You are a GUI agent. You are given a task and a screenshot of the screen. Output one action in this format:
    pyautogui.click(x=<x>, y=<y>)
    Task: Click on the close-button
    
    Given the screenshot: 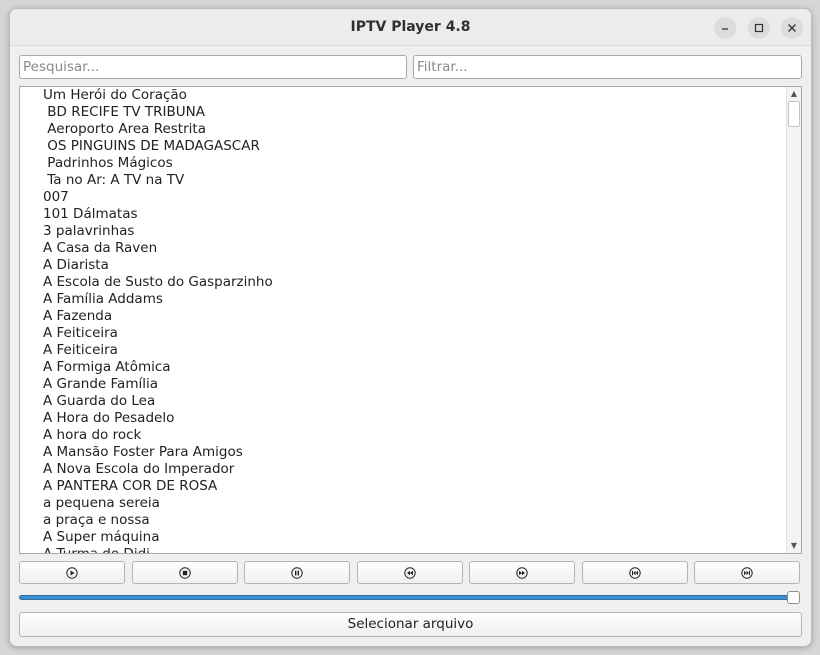 What is the action you would take?
    pyautogui.click(x=792, y=28)
    